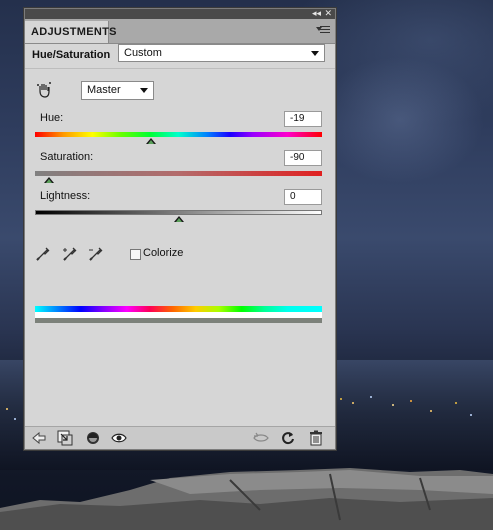  Describe the element at coordinates (303, 197) in the screenshot. I see `lightness-input: 0` at that location.